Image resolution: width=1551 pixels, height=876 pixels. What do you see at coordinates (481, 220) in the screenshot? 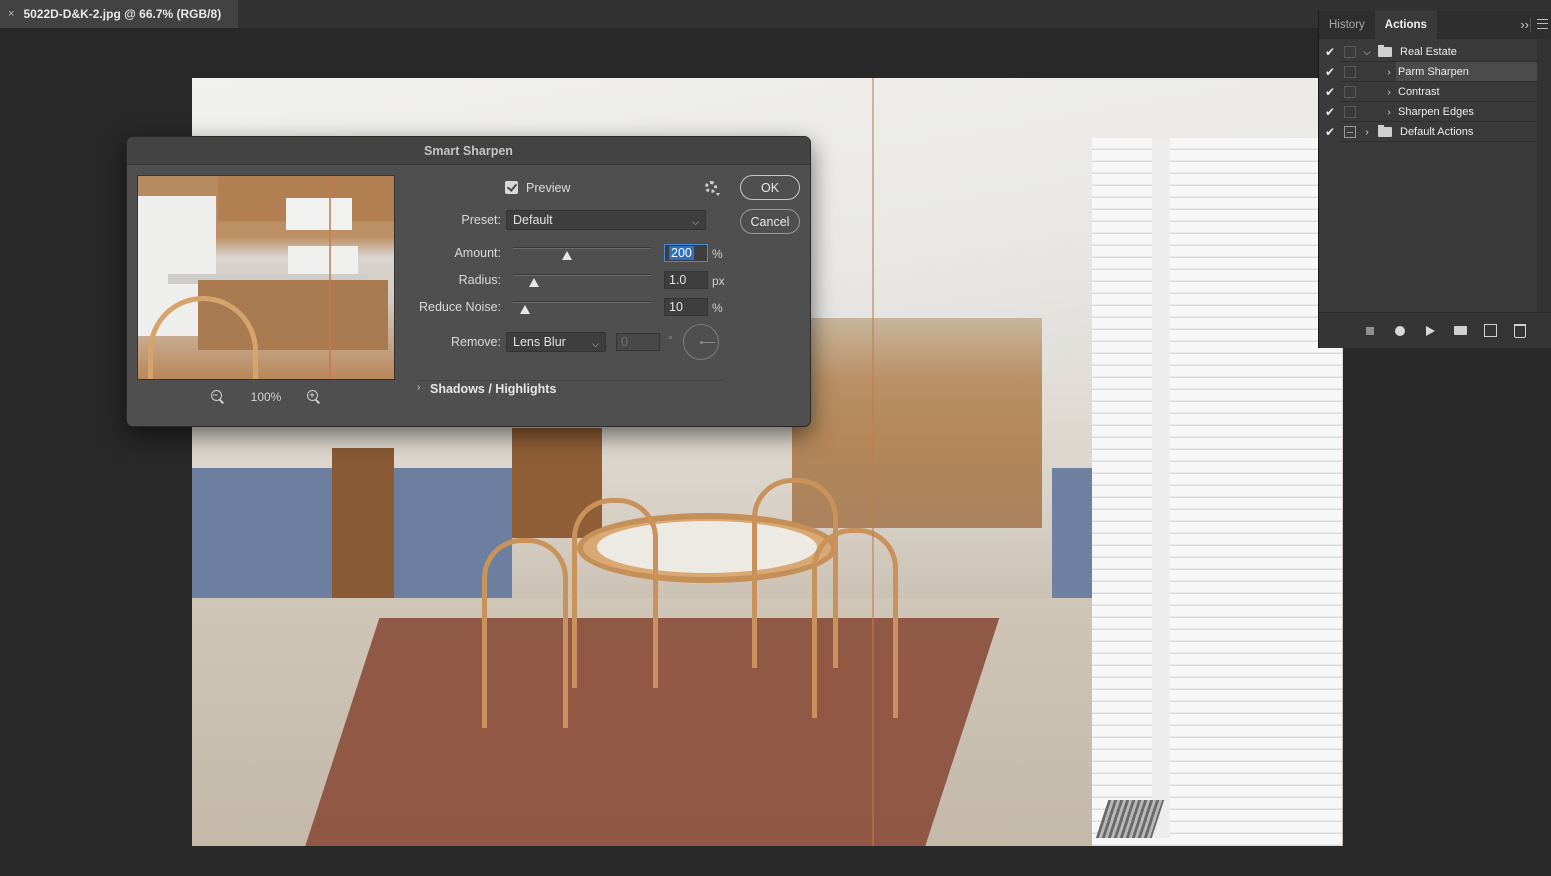
I see `preset-label: Preset:` at bounding box center [481, 220].